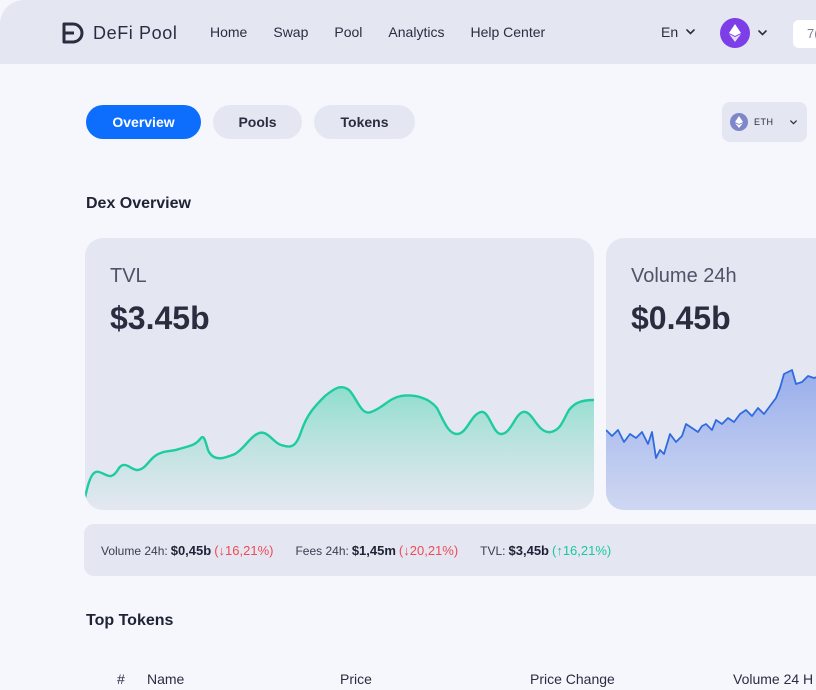 Image resolution: width=816 pixels, height=690 pixels. What do you see at coordinates (191, 550) in the screenshot?
I see `stat-value: $0,45b` at bounding box center [191, 550].